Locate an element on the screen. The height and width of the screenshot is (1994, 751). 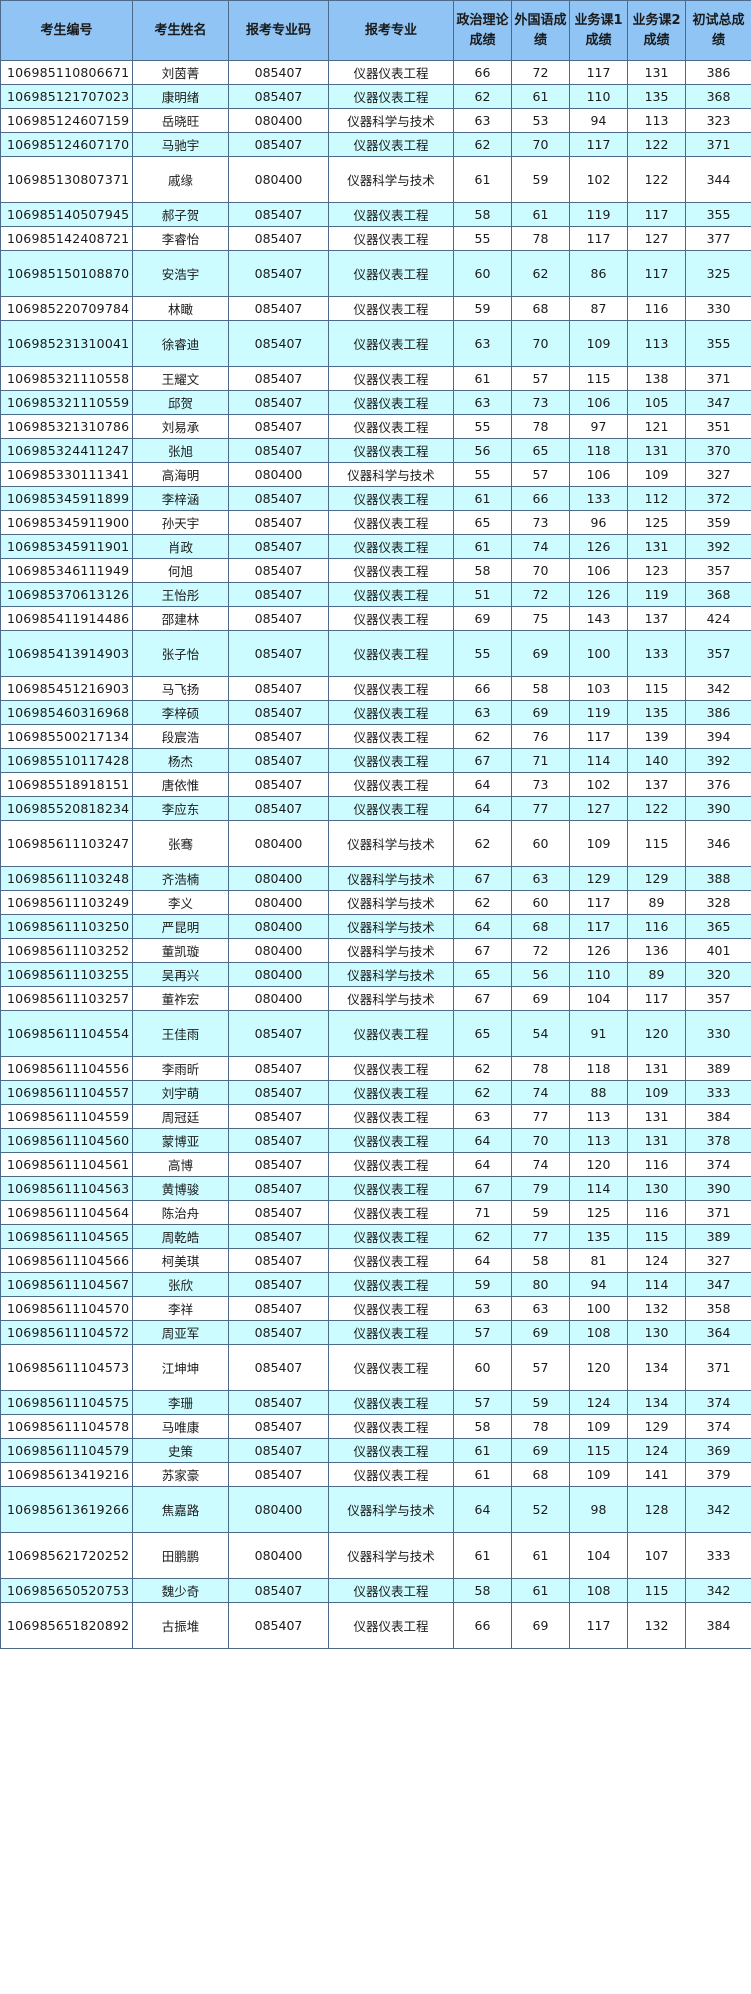
cell-subject1-score: 117 is located at coordinates (598, 1625).